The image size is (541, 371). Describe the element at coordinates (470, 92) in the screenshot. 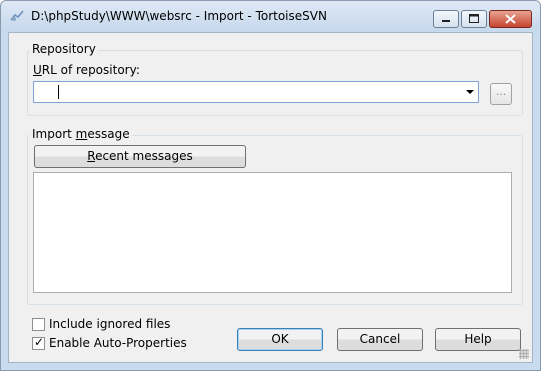

I see `dropdown-arrow-icon` at that location.